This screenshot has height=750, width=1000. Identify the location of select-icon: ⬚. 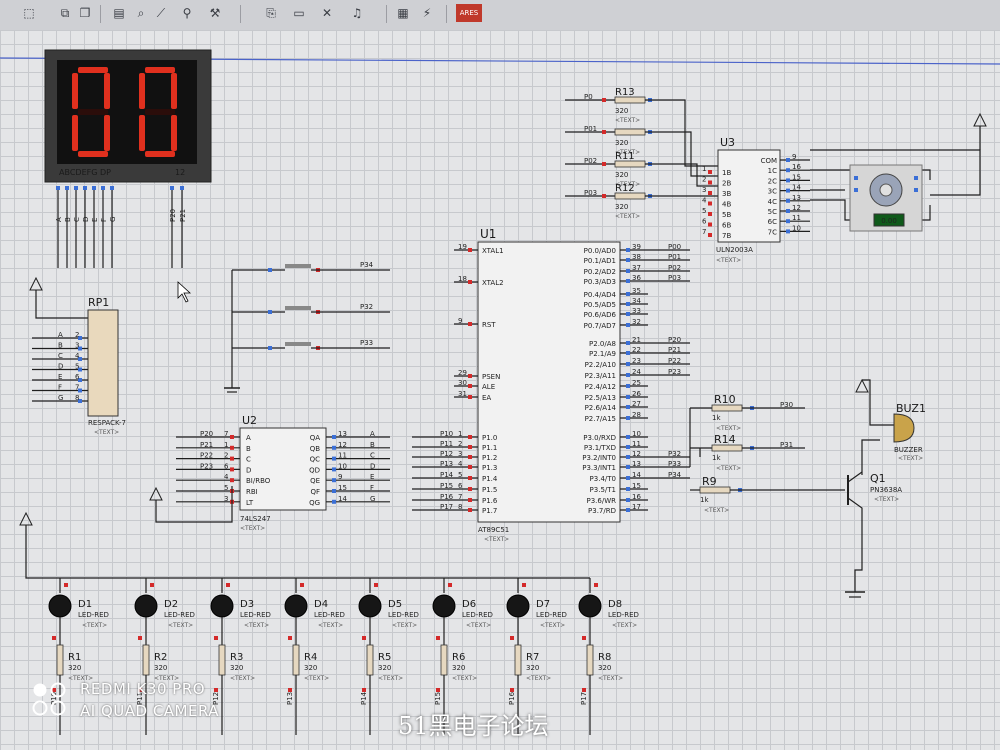
(29, 13).